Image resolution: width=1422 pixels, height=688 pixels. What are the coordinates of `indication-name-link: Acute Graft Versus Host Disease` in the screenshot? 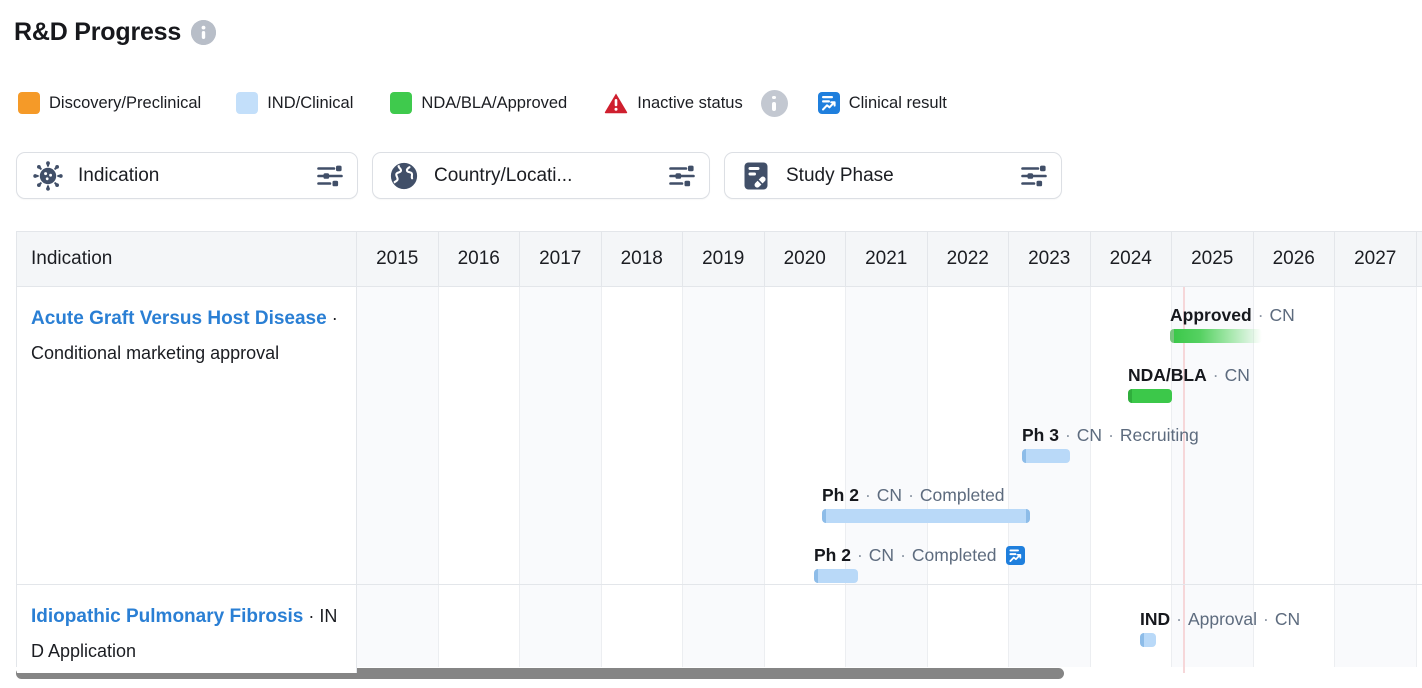 It's located at (179, 318).